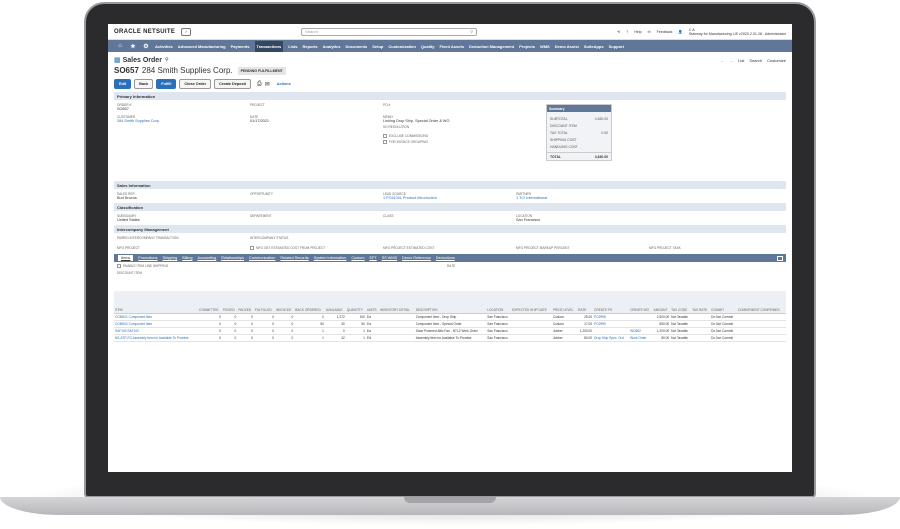  What do you see at coordinates (661, 324) in the screenshot?
I see `table-cell: 850.00` at bounding box center [661, 324].